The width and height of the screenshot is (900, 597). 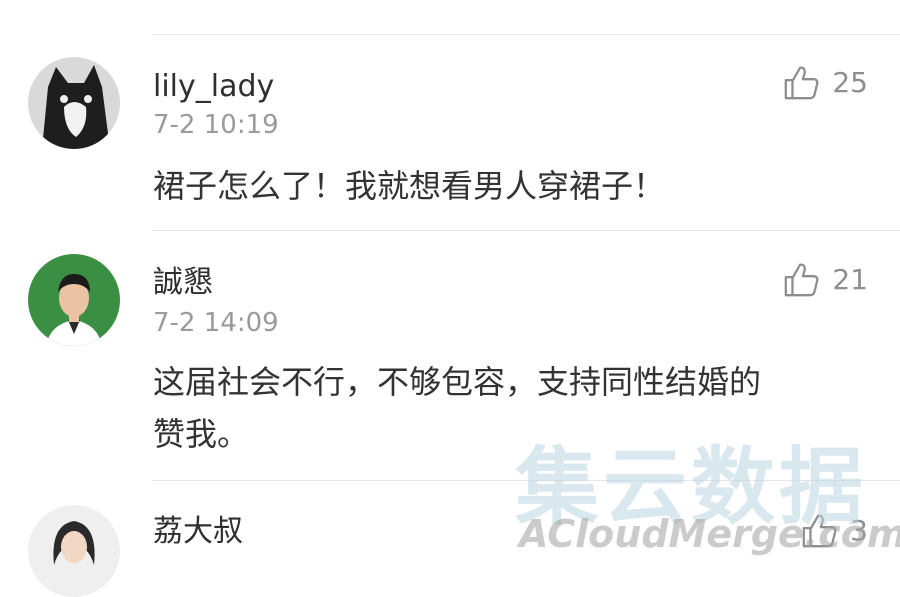 What do you see at coordinates (503, 408) in the screenshot?
I see `comment-text: 这届社会不行，不够包容，支持同性结婚的 赞我。` at bounding box center [503, 408].